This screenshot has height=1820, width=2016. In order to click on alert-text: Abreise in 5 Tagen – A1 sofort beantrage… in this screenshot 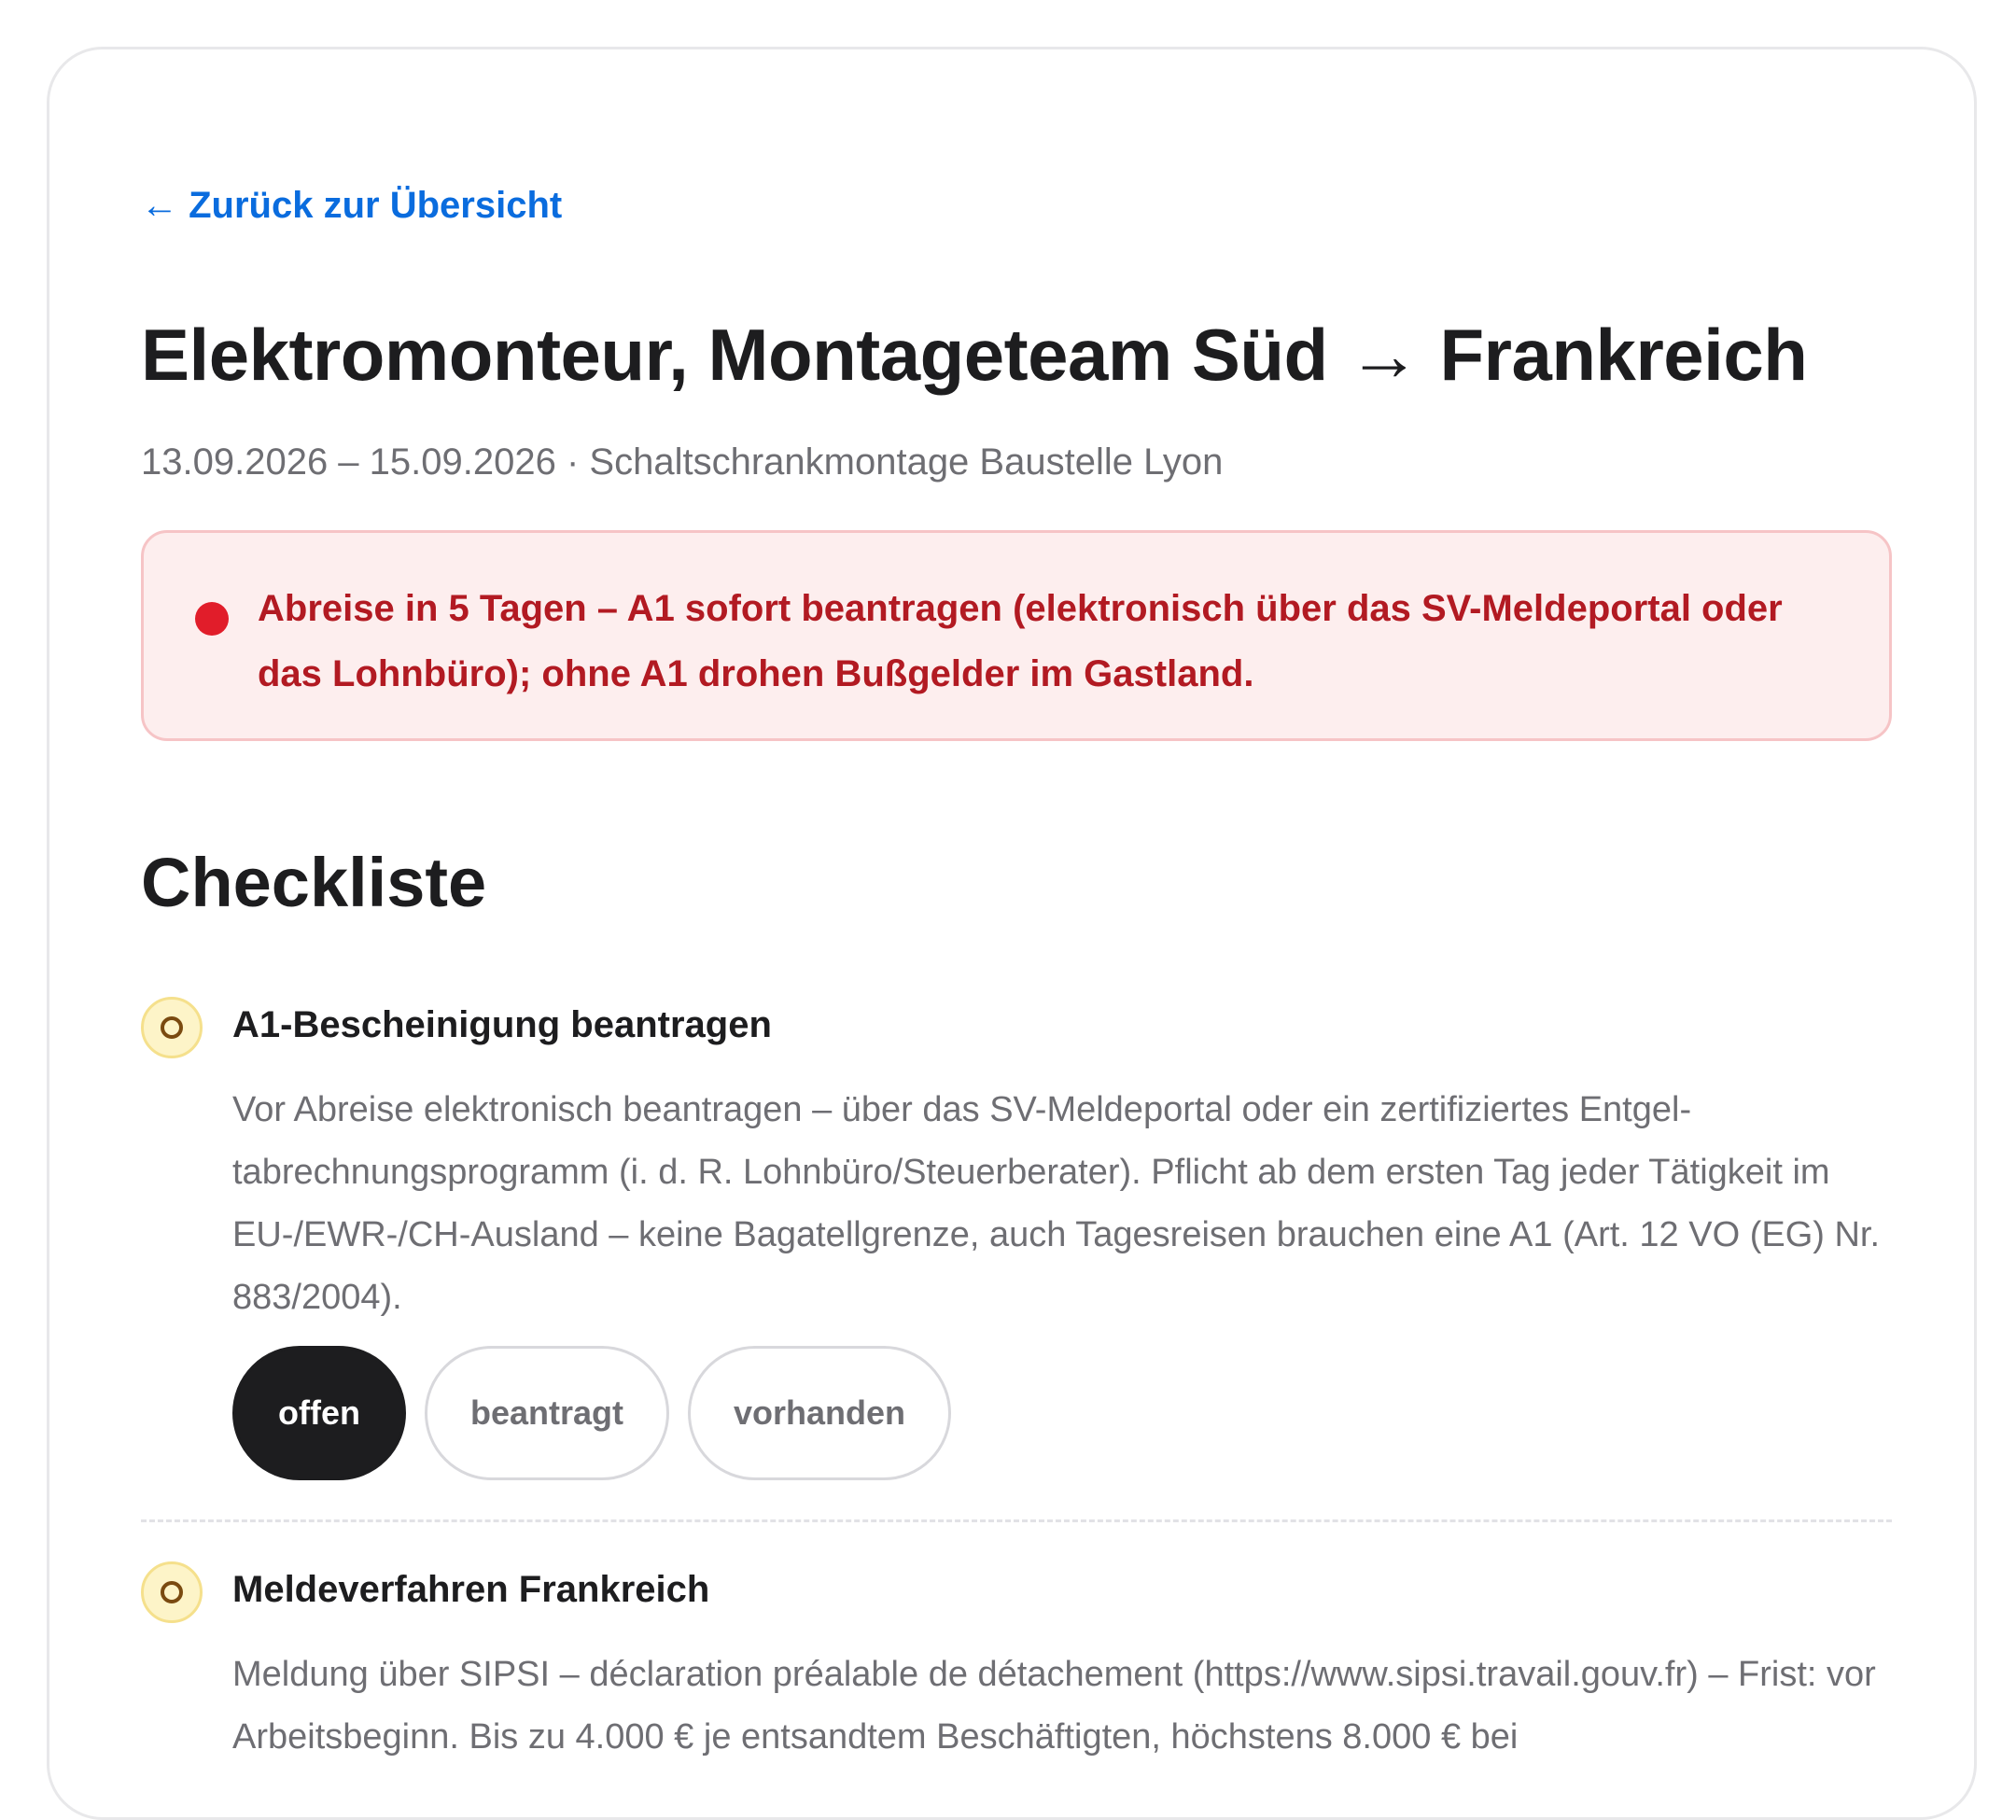, I will do `click(1020, 641)`.